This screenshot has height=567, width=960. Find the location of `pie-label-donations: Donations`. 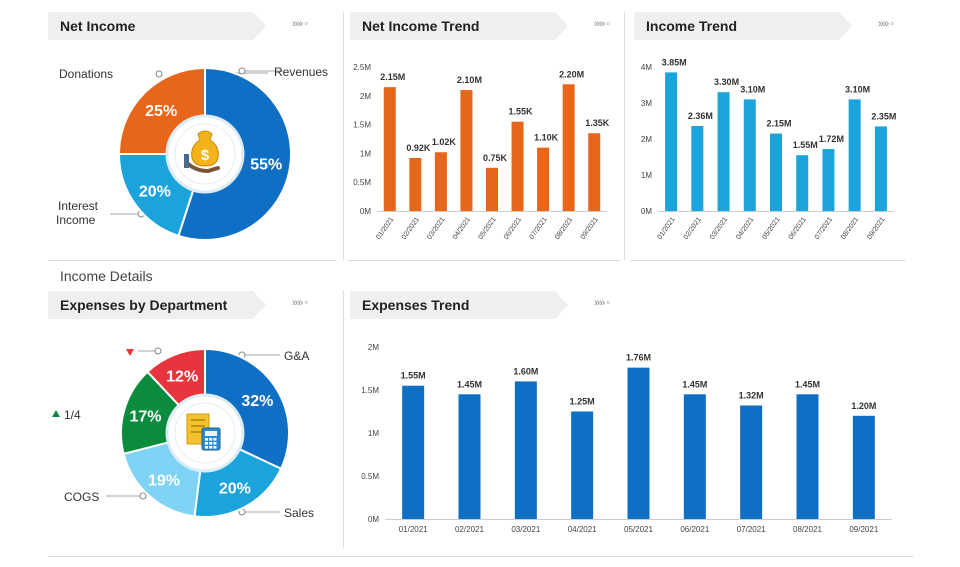

pie-label-donations: Donations is located at coordinates (86, 74).